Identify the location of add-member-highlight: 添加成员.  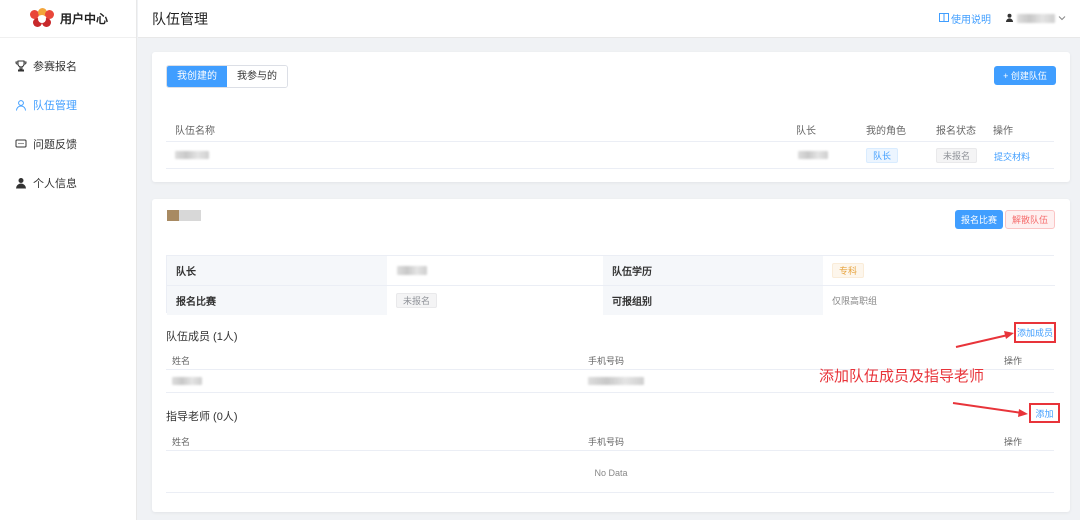
(1035, 332).